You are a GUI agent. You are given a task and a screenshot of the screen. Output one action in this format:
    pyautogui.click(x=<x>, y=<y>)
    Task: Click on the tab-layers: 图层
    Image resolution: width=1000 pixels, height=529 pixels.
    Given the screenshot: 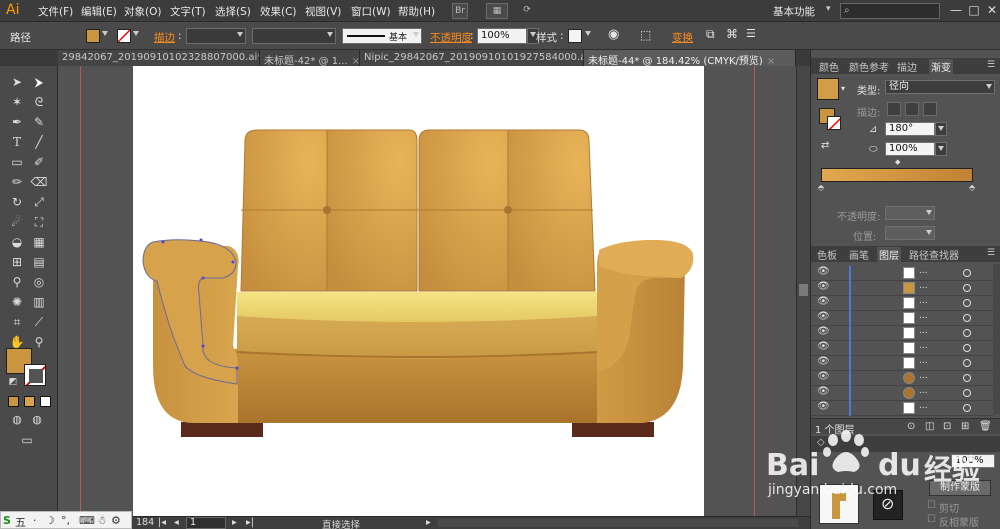 What is the action you would take?
    pyautogui.click(x=889, y=254)
    